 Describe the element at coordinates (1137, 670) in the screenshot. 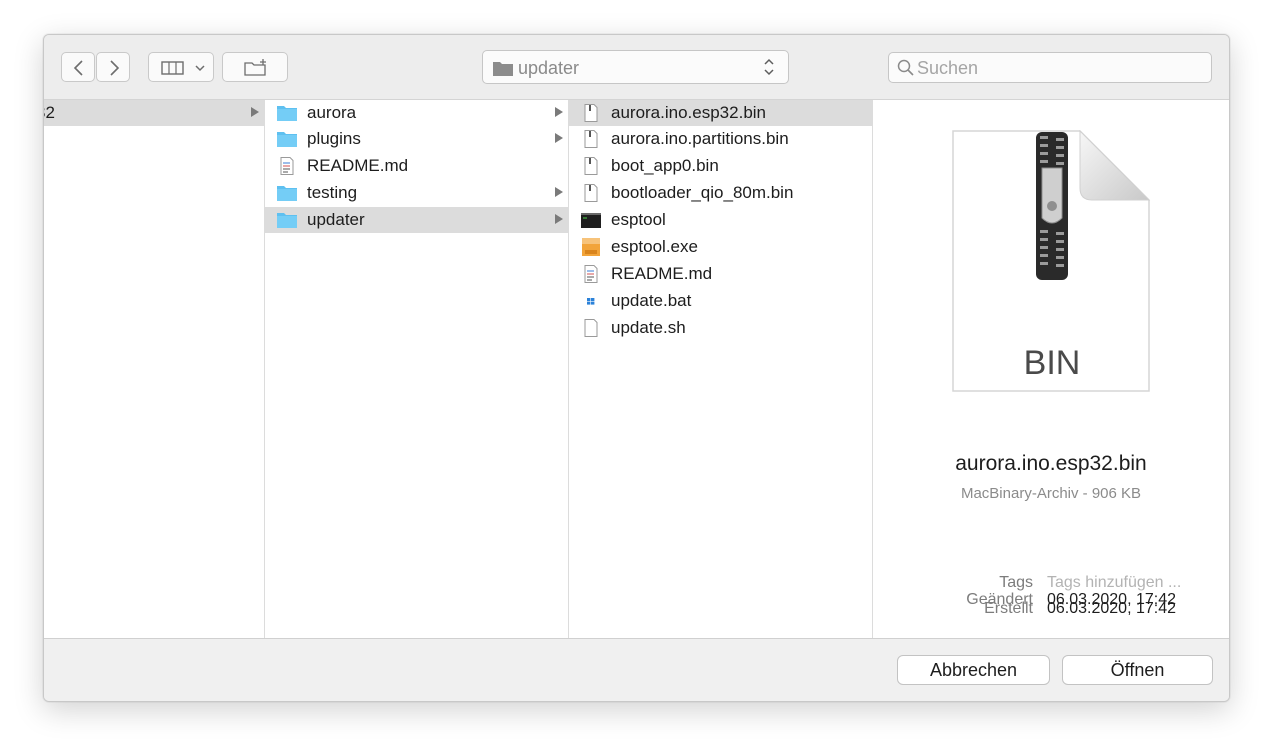

I see `open-button: Öffnen` at that location.